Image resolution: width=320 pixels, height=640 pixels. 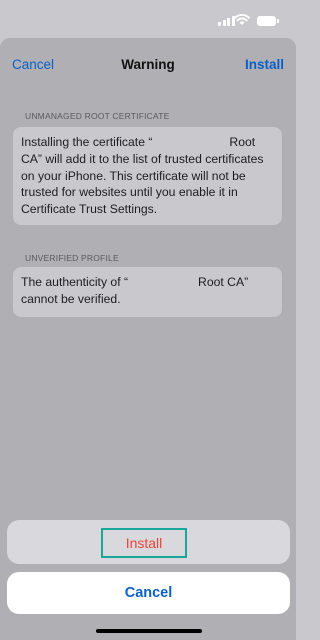 What do you see at coordinates (268, 21) in the screenshot?
I see `battery-icon` at bounding box center [268, 21].